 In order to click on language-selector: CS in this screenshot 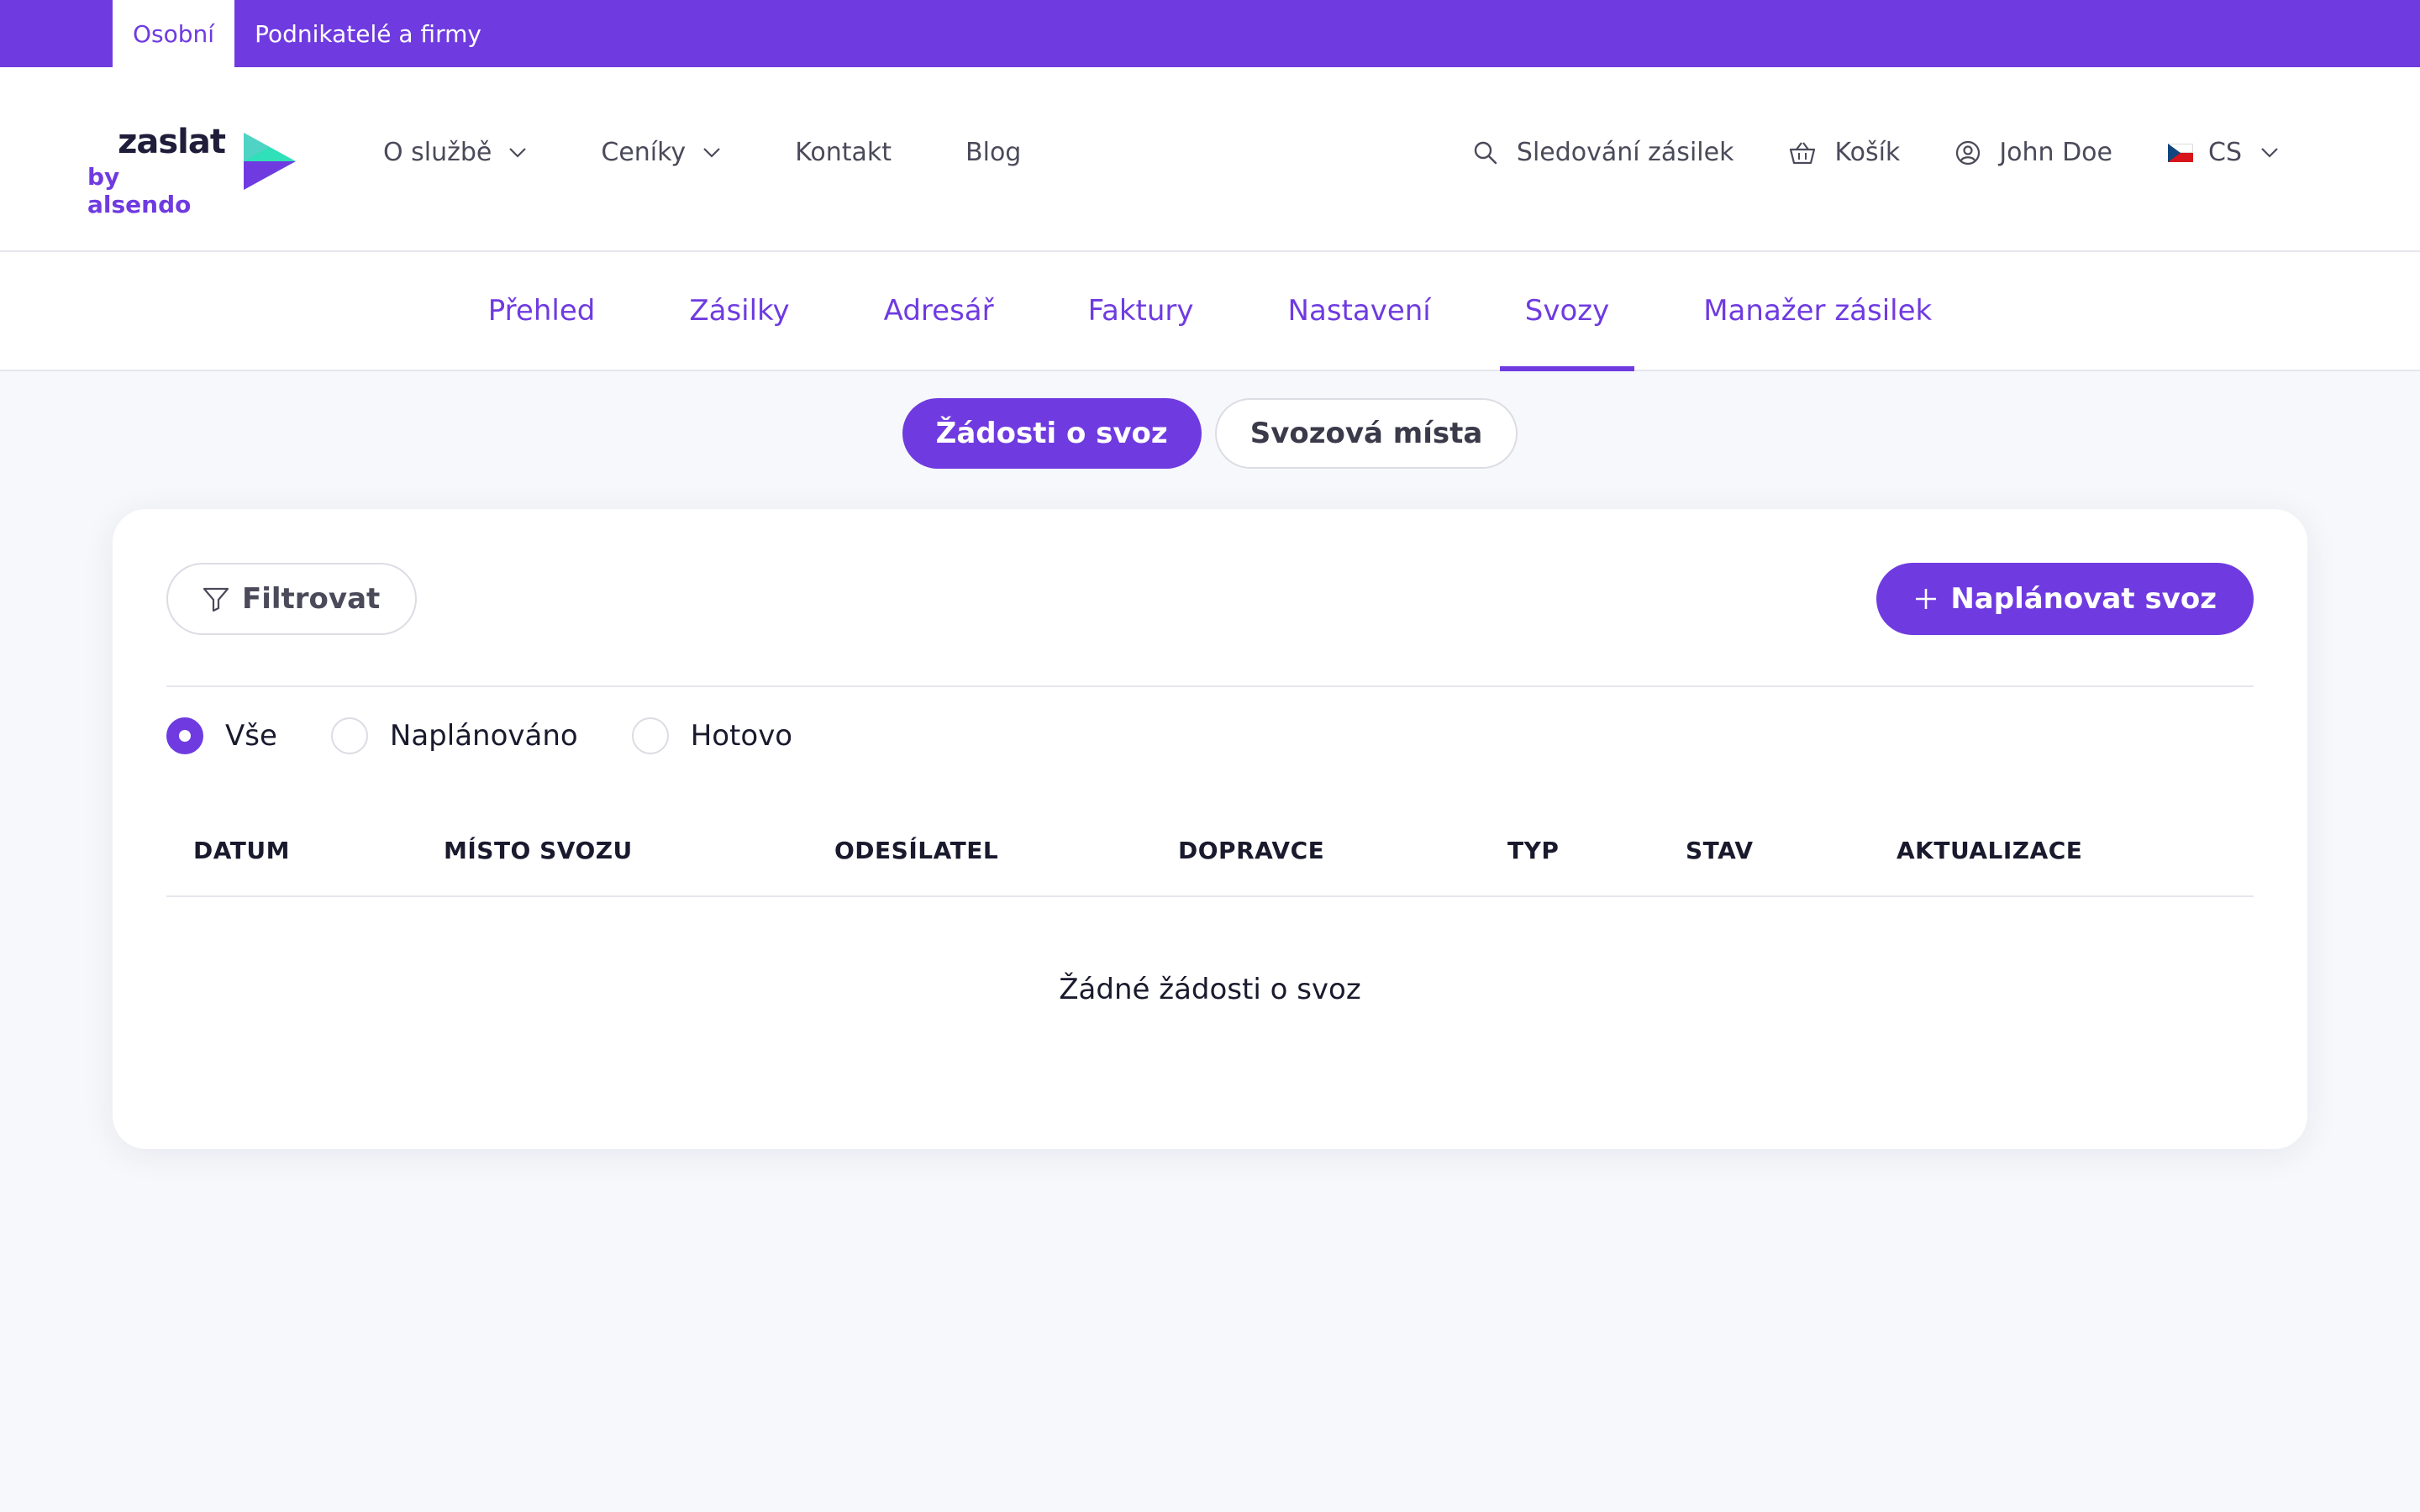, I will do `click(2223, 152)`.